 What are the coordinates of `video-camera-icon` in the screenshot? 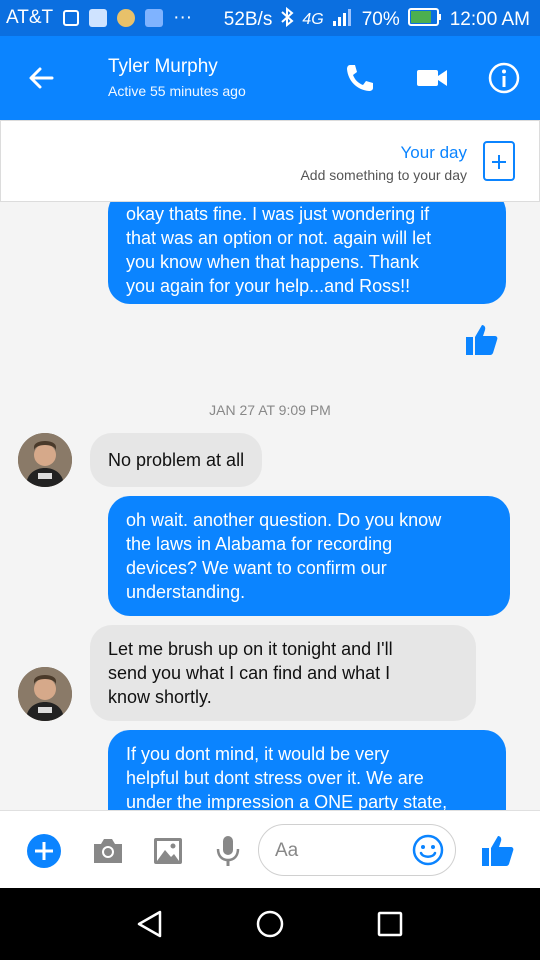 It's located at (432, 78).